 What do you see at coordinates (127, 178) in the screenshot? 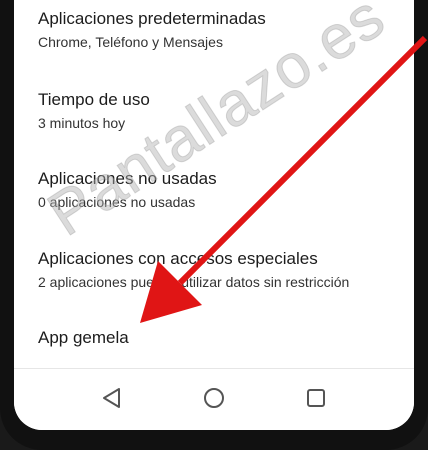
I see `item-title: Aplicaciones no usadas` at bounding box center [127, 178].